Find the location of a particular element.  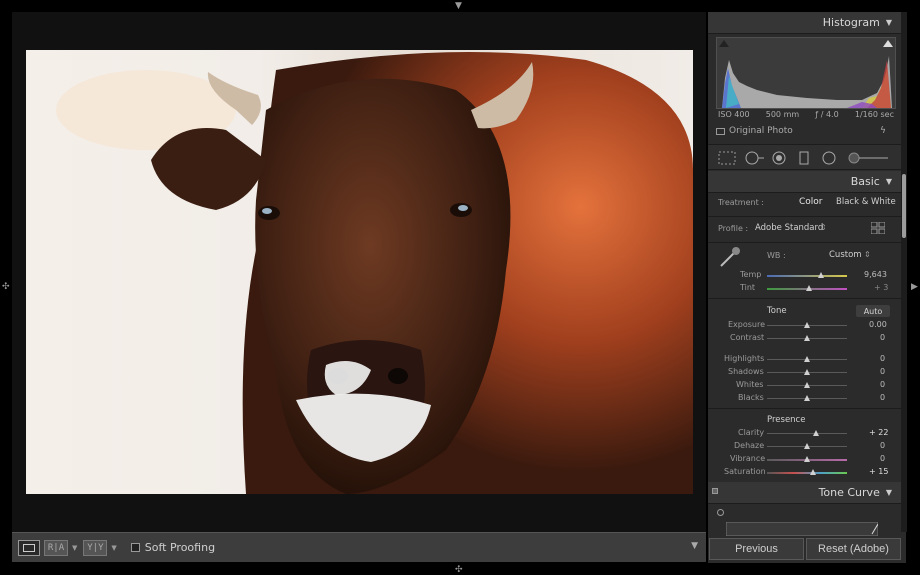

before-after-lr-button: R|A is located at coordinates (56, 547).